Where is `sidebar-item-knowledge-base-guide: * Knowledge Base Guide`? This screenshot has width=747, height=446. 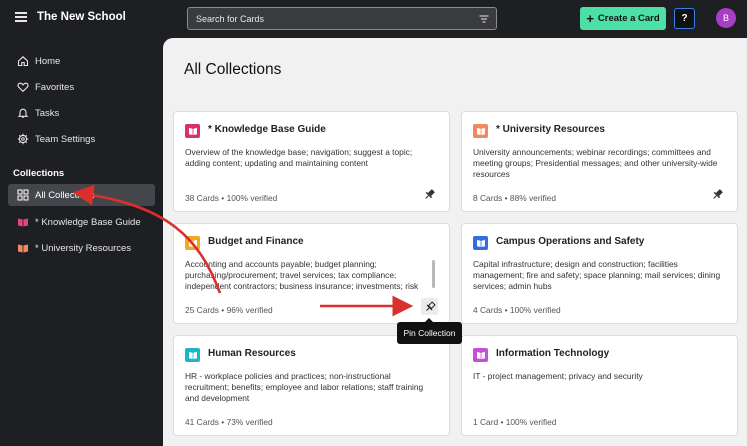 sidebar-item-knowledge-base-guide: * Knowledge Base Guide is located at coordinates (81, 222).